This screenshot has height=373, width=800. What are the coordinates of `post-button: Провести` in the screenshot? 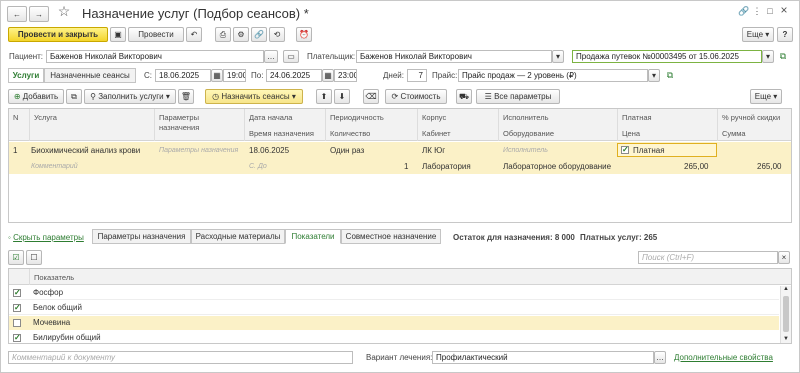 It's located at (156, 34).